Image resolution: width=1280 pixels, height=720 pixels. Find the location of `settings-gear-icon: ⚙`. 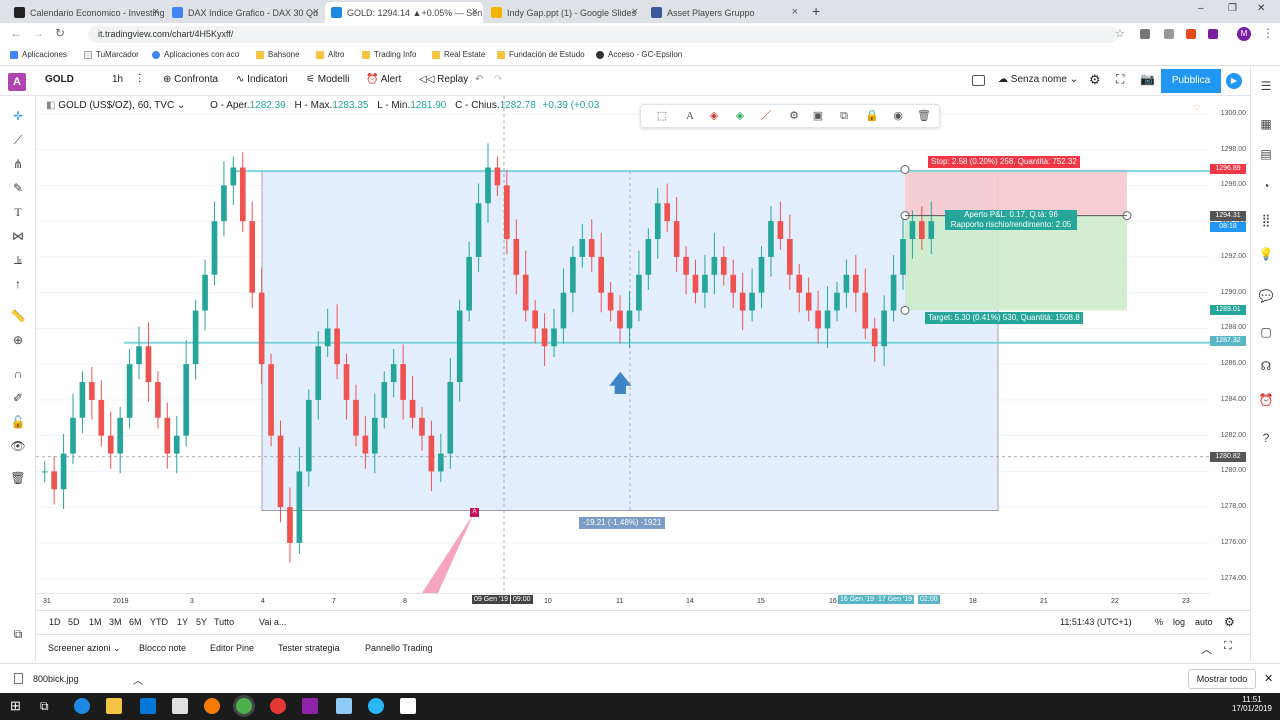

settings-gear-icon: ⚙ is located at coordinates (1095, 80).